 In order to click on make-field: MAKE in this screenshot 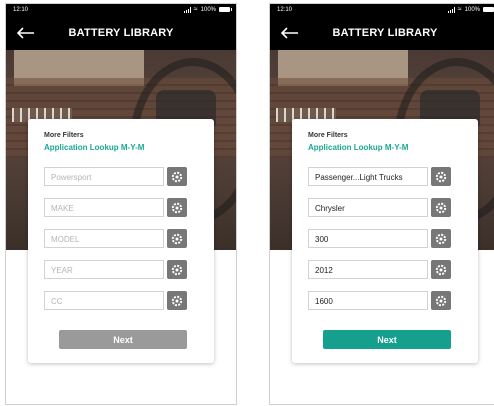, I will do `click(104, 207)`.